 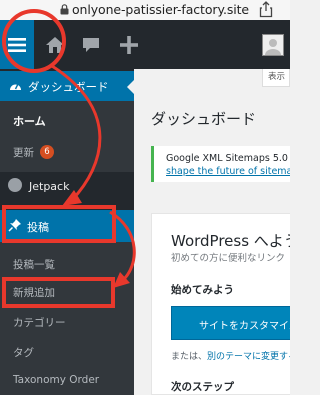 What do you see at coordinates (15, 86) in the screenshot?
I see `dashboard-icon` at bounding box center [15, 86].